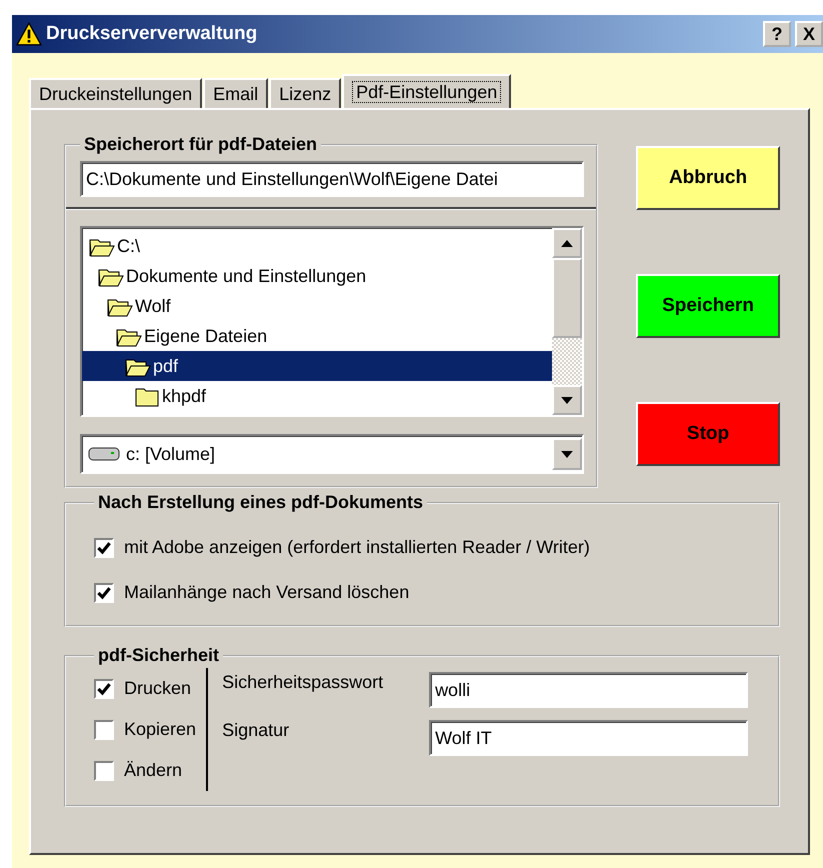 The image size is (823, 868). Describe the element at coordinates (708, 178) in the screenshot. I see `action-button: Abbruch` at that location.